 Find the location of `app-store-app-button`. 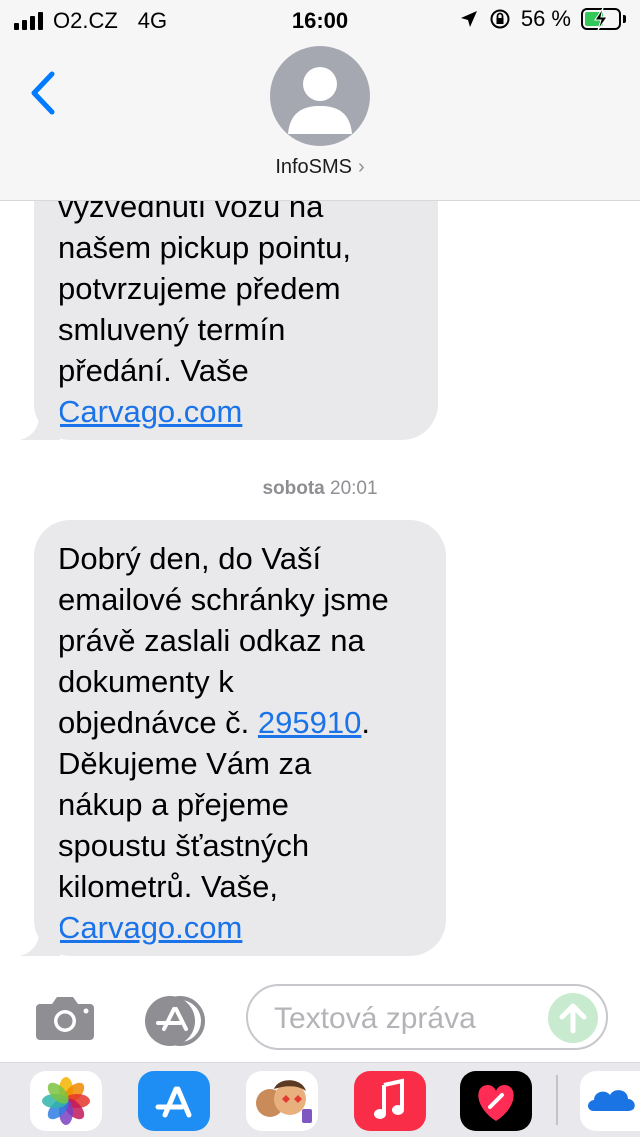

app-store-app-button is located at coordinates (174, 1101).